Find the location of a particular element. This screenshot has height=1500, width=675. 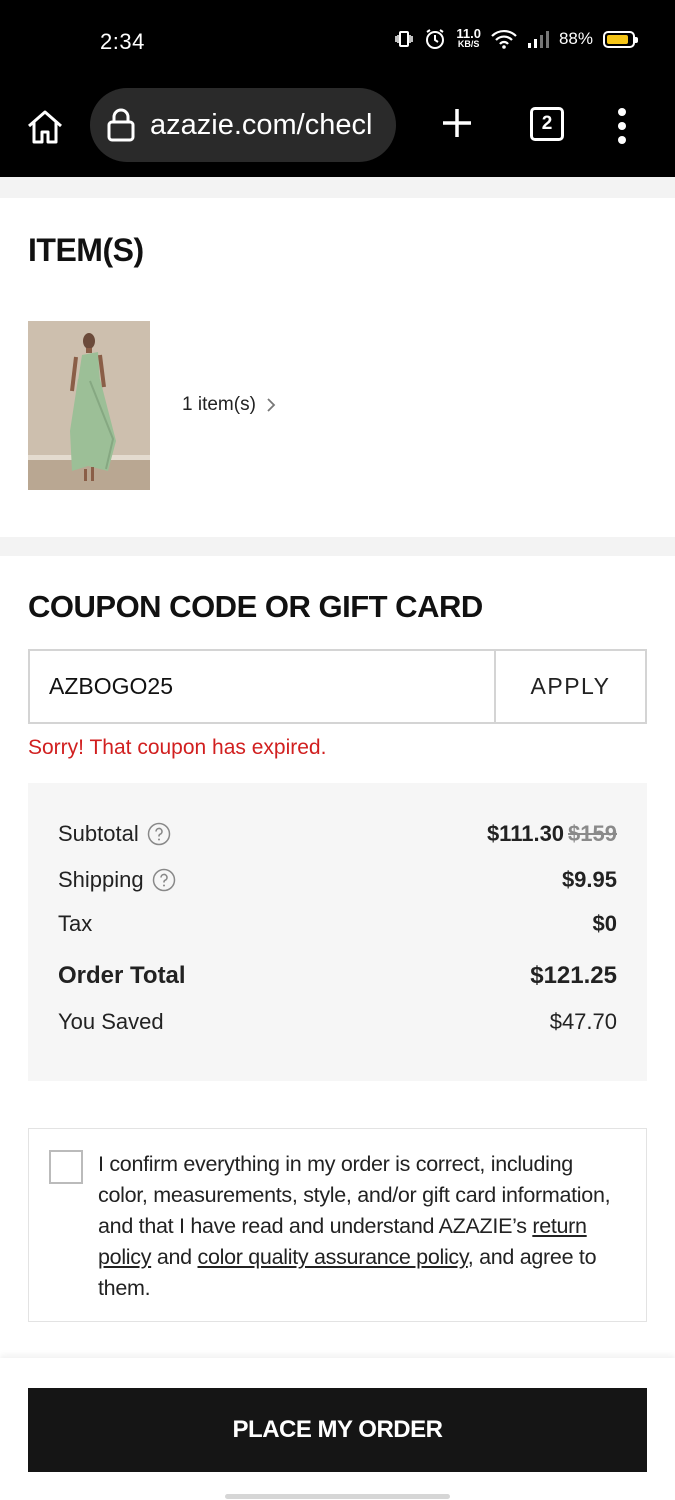

tax-label: Tax is located at coordinates (75, 923).